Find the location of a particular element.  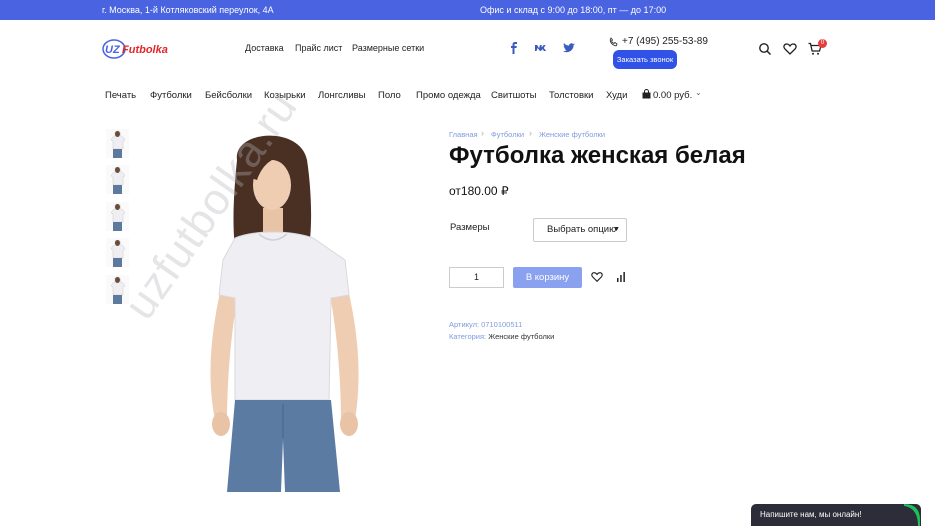

search-icon is located at coordinates (765, 49).